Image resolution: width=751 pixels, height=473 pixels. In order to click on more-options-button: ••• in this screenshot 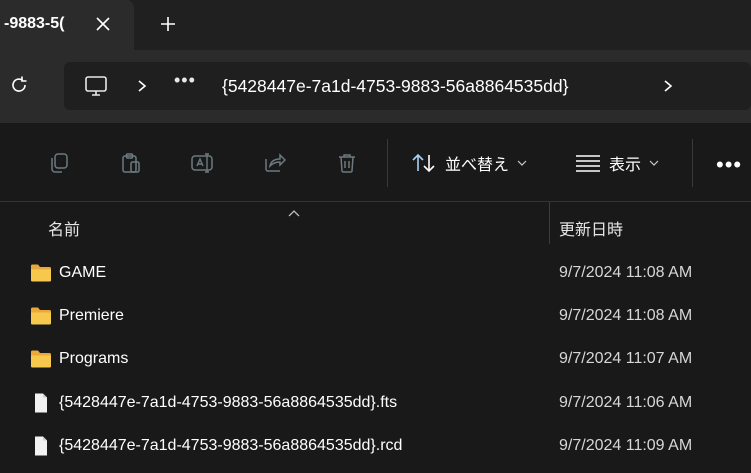, I will do `click(729, 165)`.